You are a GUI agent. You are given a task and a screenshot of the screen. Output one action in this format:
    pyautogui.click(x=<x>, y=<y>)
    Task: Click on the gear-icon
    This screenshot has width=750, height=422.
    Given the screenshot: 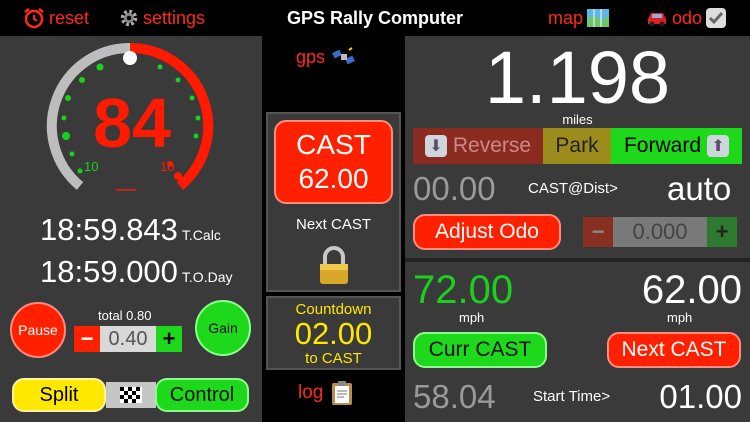 What is the action you would take?
    pyautogui.click(x=129, y=18)
    